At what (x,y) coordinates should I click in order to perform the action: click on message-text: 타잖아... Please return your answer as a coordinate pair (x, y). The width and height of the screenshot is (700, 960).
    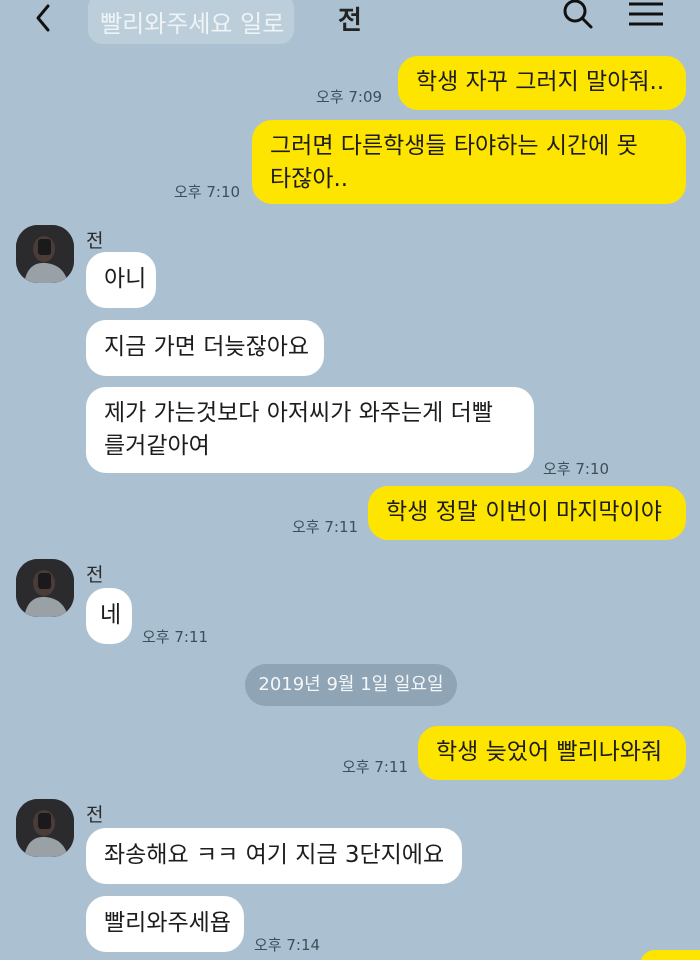
    Looking at the image, I should click on (309, 179).